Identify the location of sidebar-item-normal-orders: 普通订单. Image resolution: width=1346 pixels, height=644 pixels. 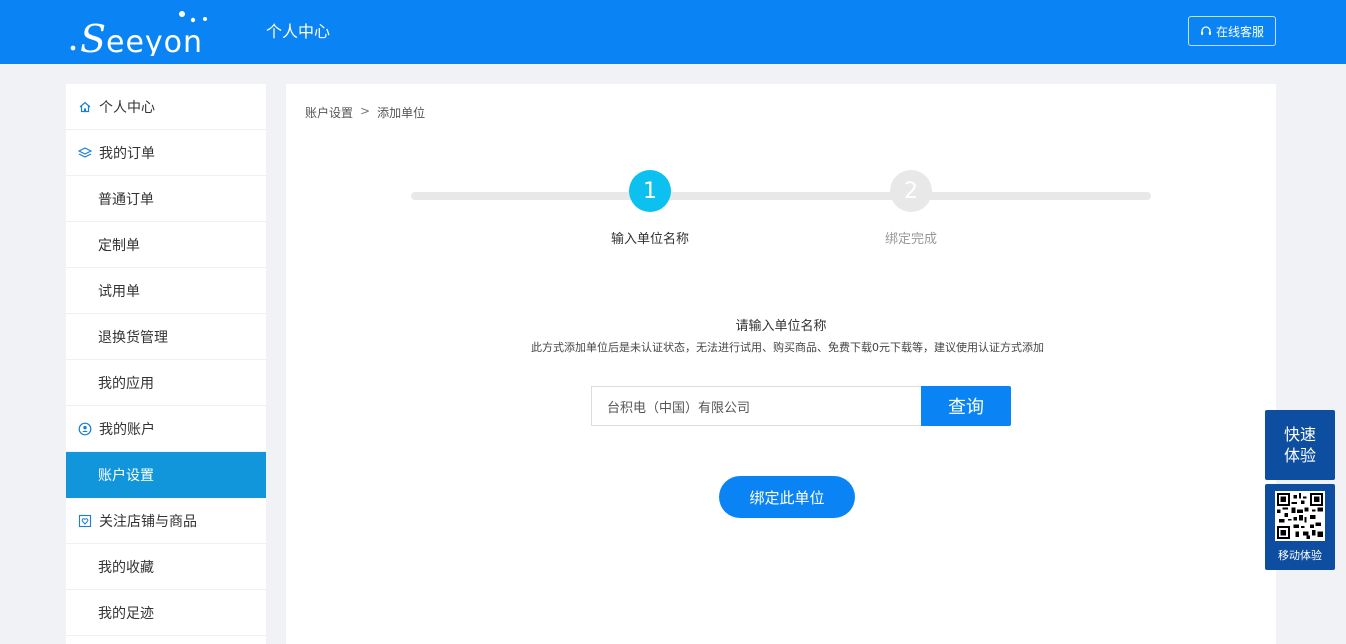
(166, 199).